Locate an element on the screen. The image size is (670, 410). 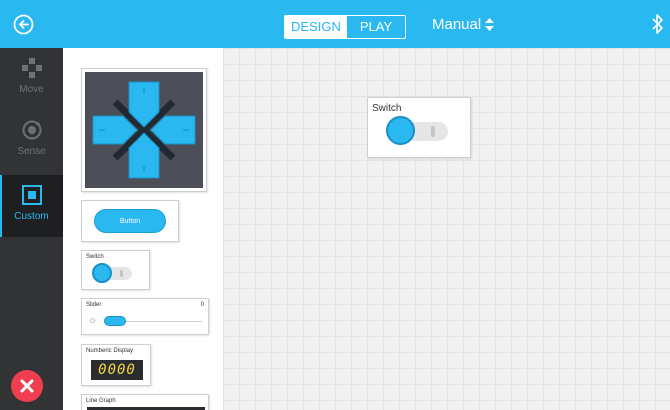
rail-item-move: Move is located at coordinates (31, 79).